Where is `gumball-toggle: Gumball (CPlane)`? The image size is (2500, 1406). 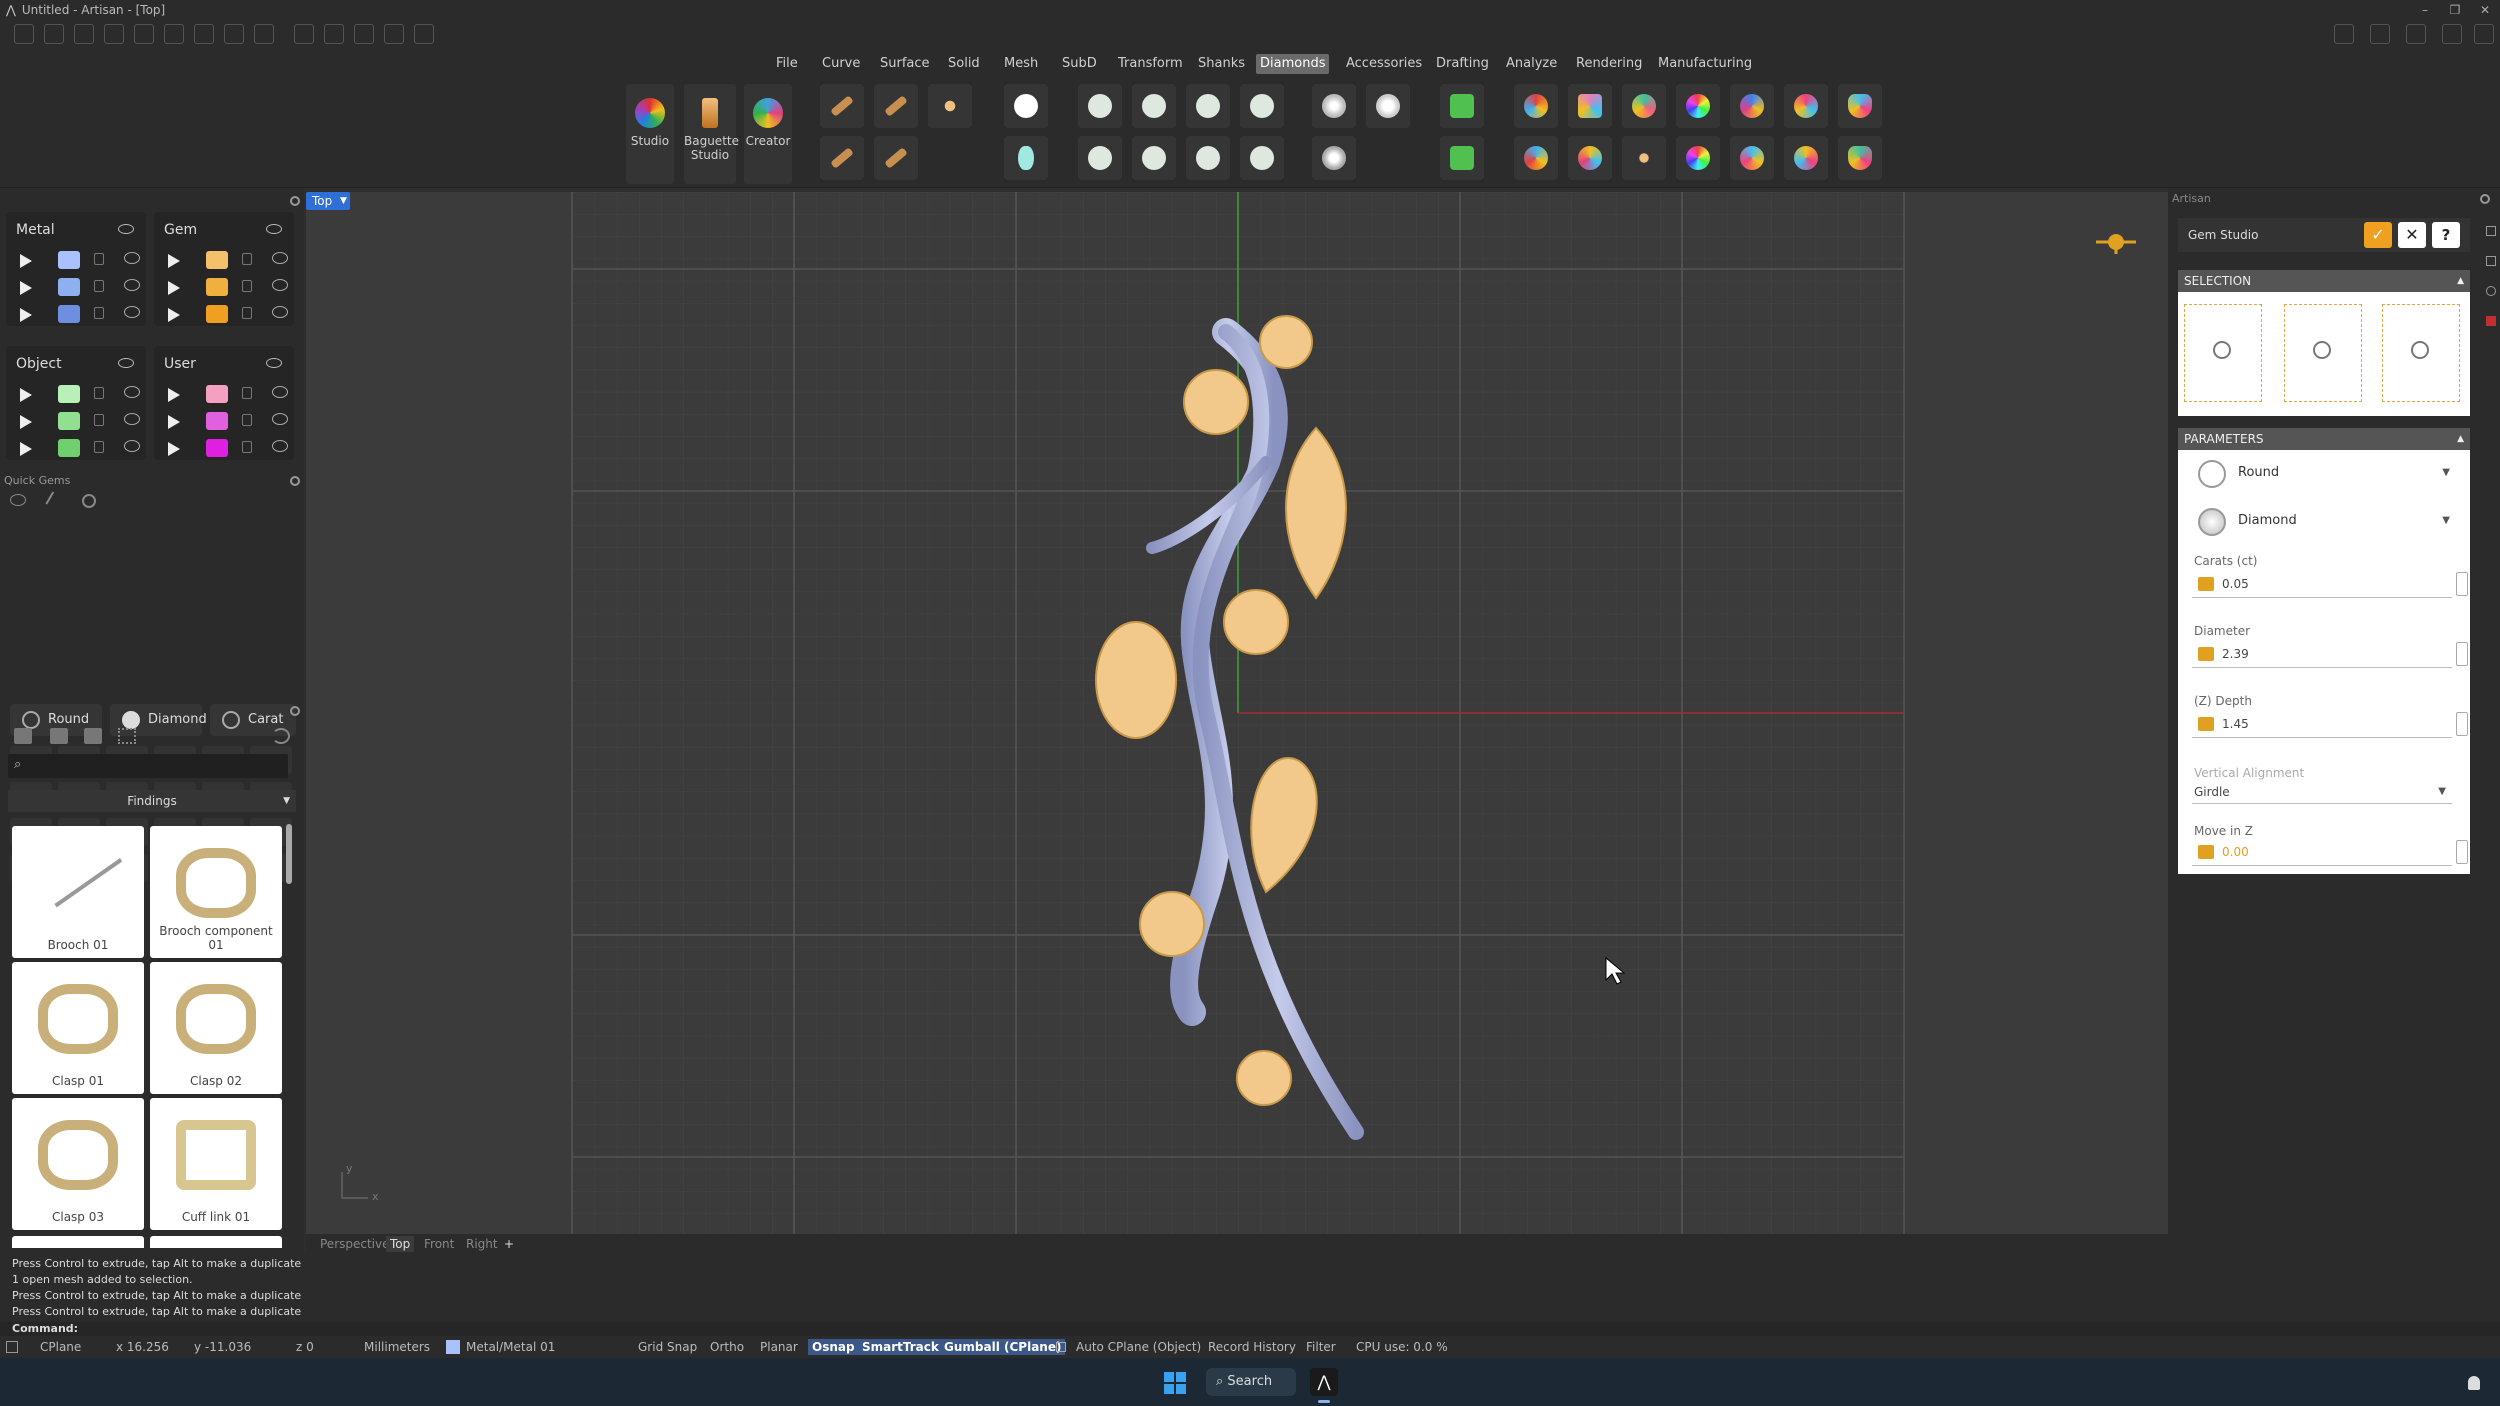
gumball-toggle: Gumball (CPlane) is located at coordinates (1003, 1347).